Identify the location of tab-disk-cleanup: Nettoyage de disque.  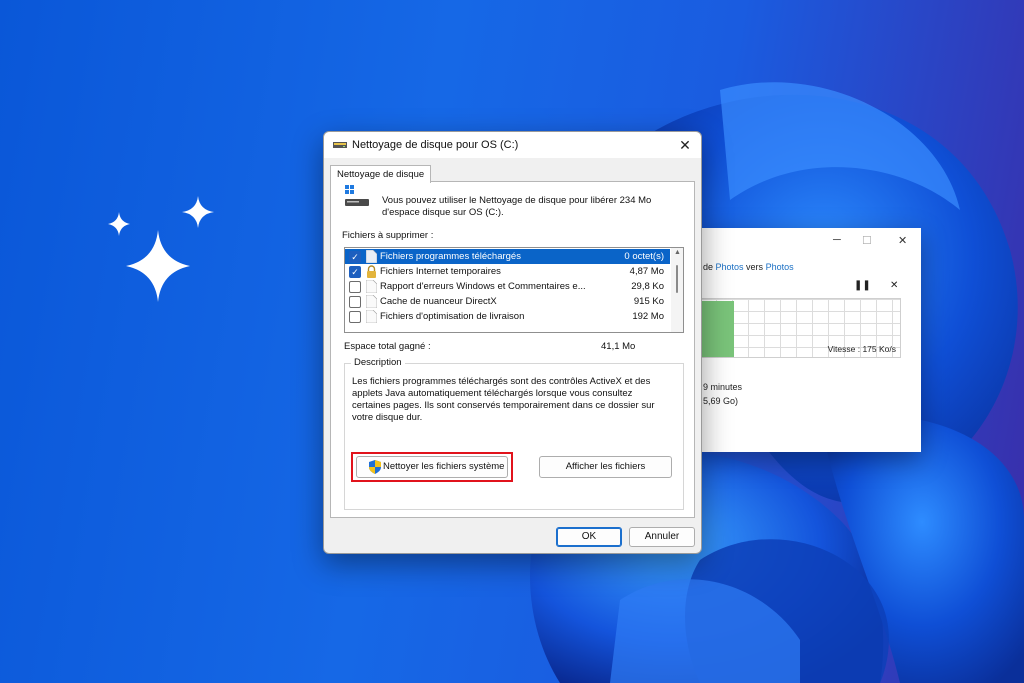
(381, 174).